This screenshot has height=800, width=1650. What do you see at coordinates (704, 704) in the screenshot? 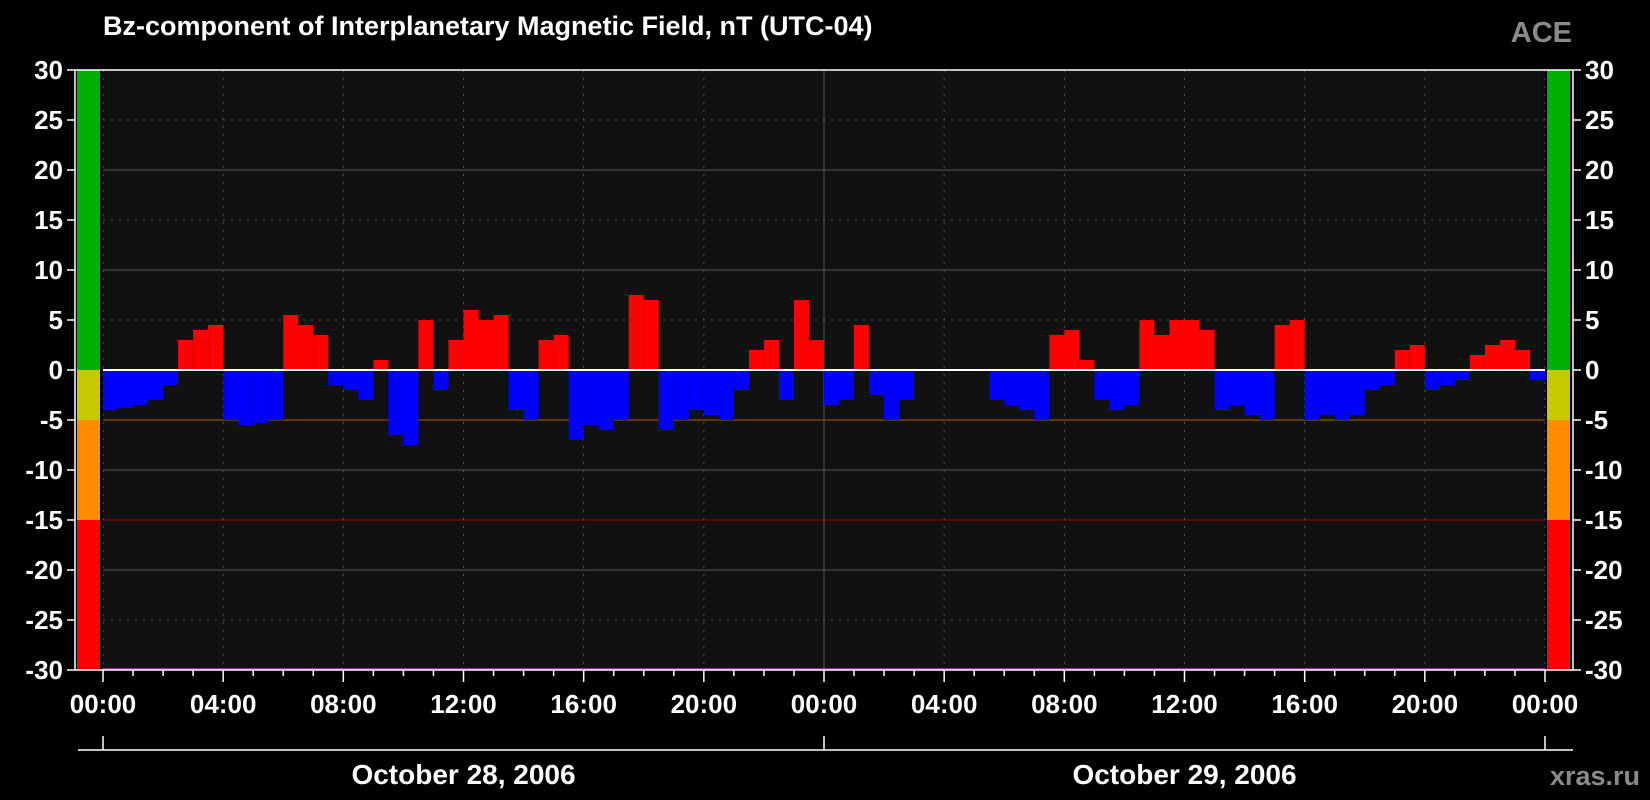
I see `x-tick-label: 20:00` at bounding box center [704, 704].